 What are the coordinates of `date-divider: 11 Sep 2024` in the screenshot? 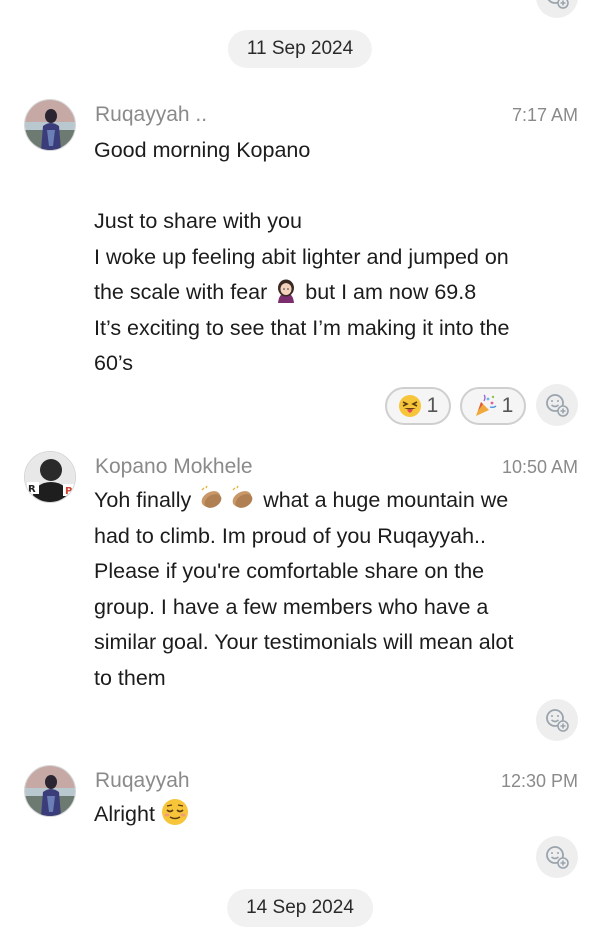 It's located at (300, 49).